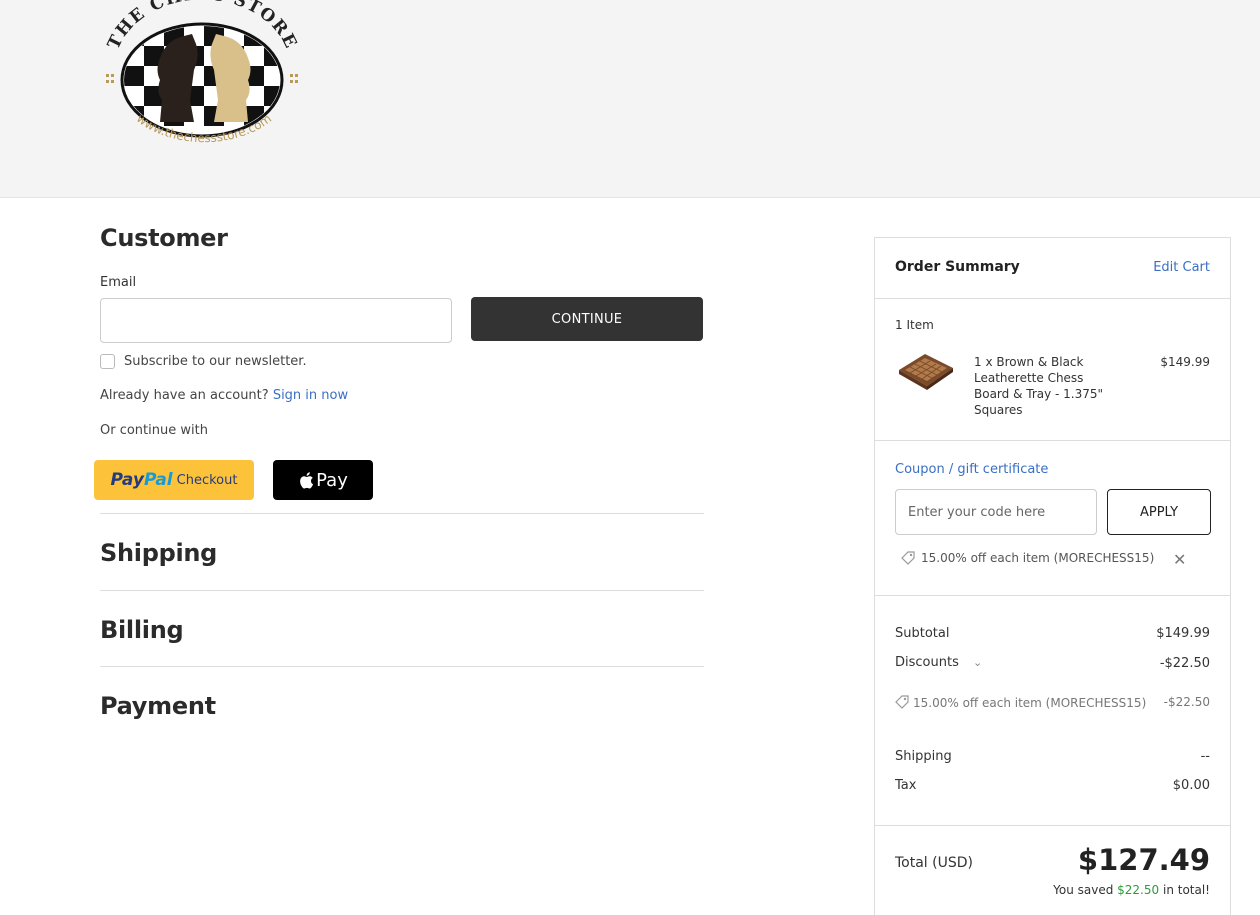  What do you see at coordinates (154, 430) in the screenshot?
I see `or-continue-text: Or continue with` at bounding box center [154, 430].